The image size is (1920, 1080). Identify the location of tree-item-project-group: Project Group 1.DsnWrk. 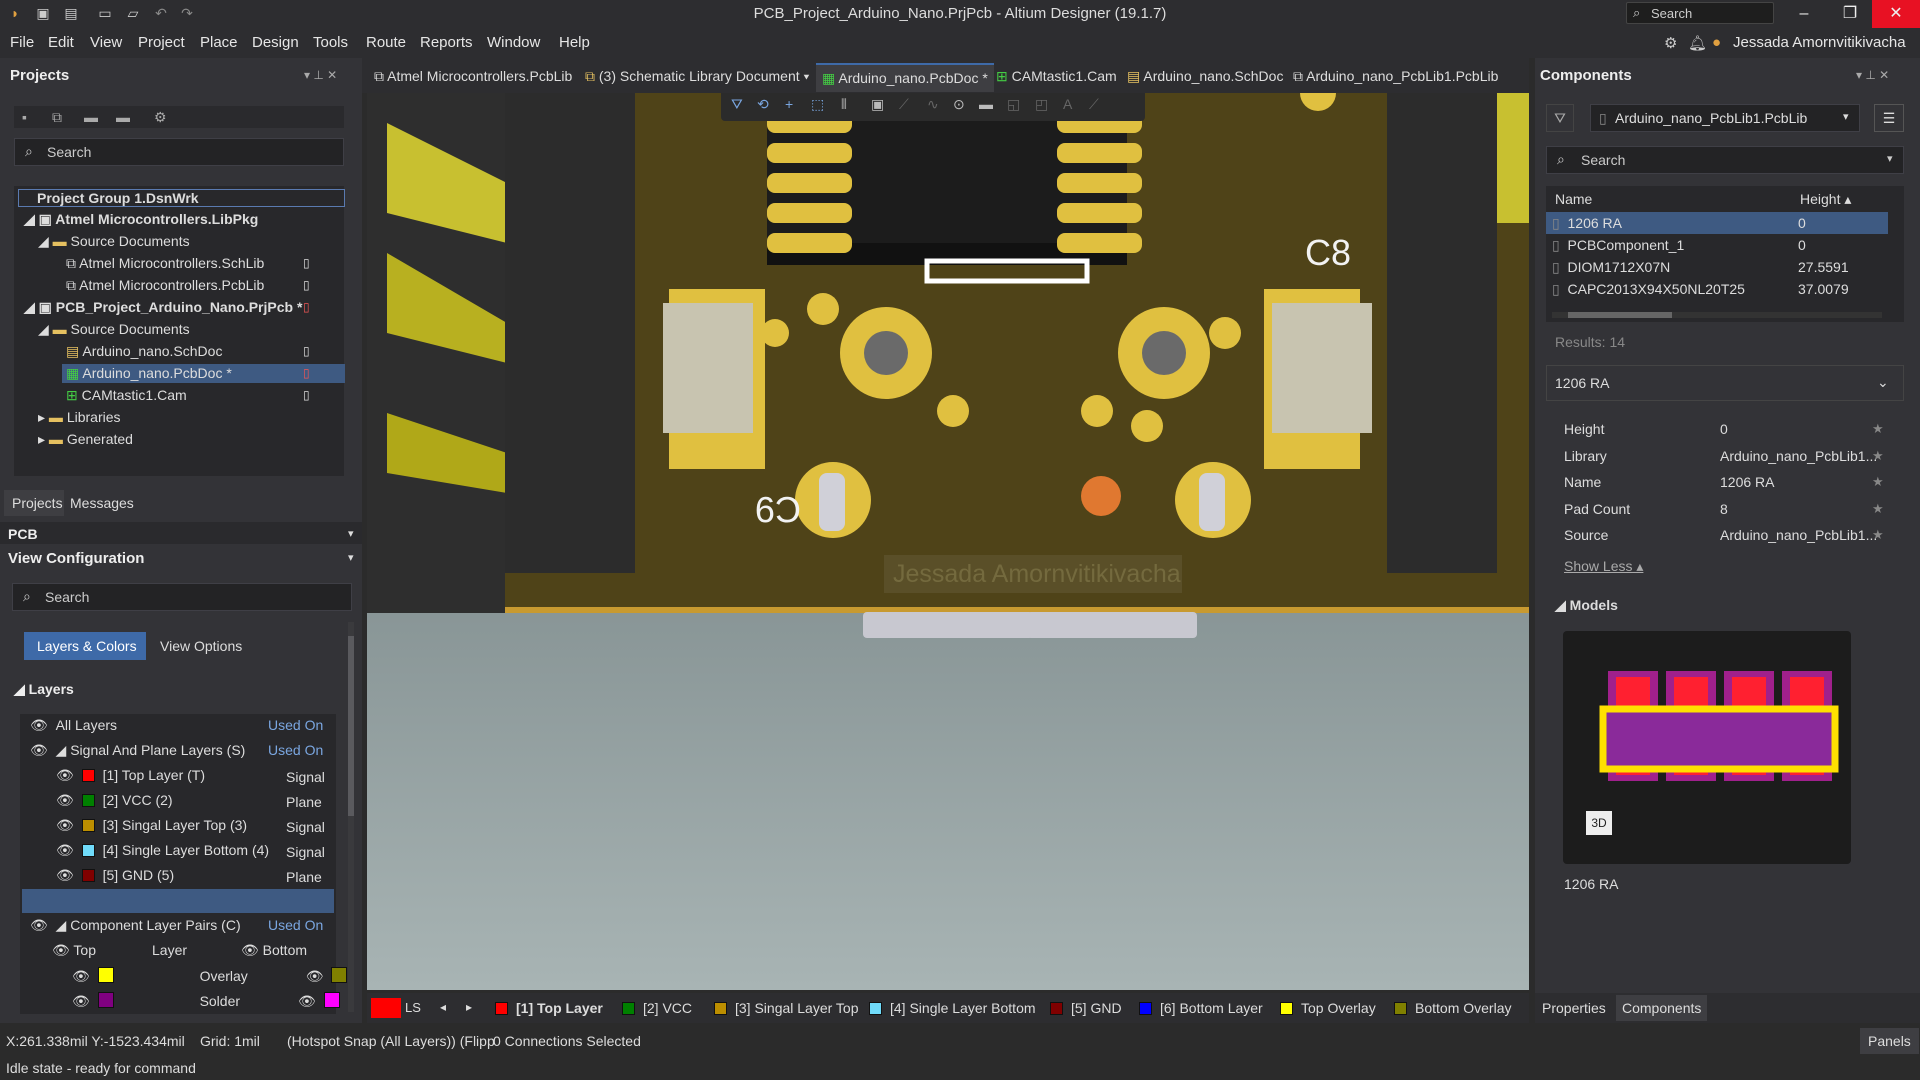
(181, 198).